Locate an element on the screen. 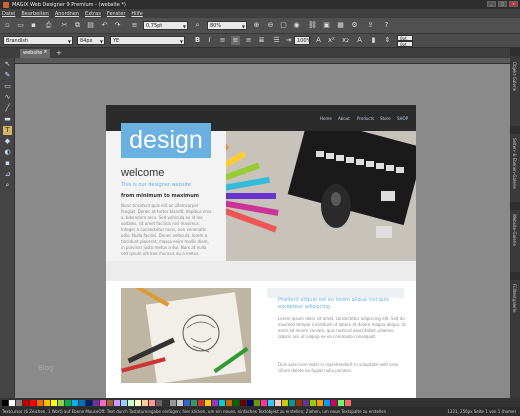 This screenshot has height=416, width=520. close-button: x is located at coordinates (513, 4).